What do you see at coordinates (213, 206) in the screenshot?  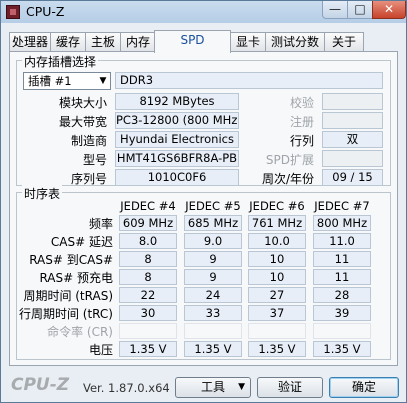 I see `column-header-jedec5: JEDEC #5` at bounding box center [213, 206].